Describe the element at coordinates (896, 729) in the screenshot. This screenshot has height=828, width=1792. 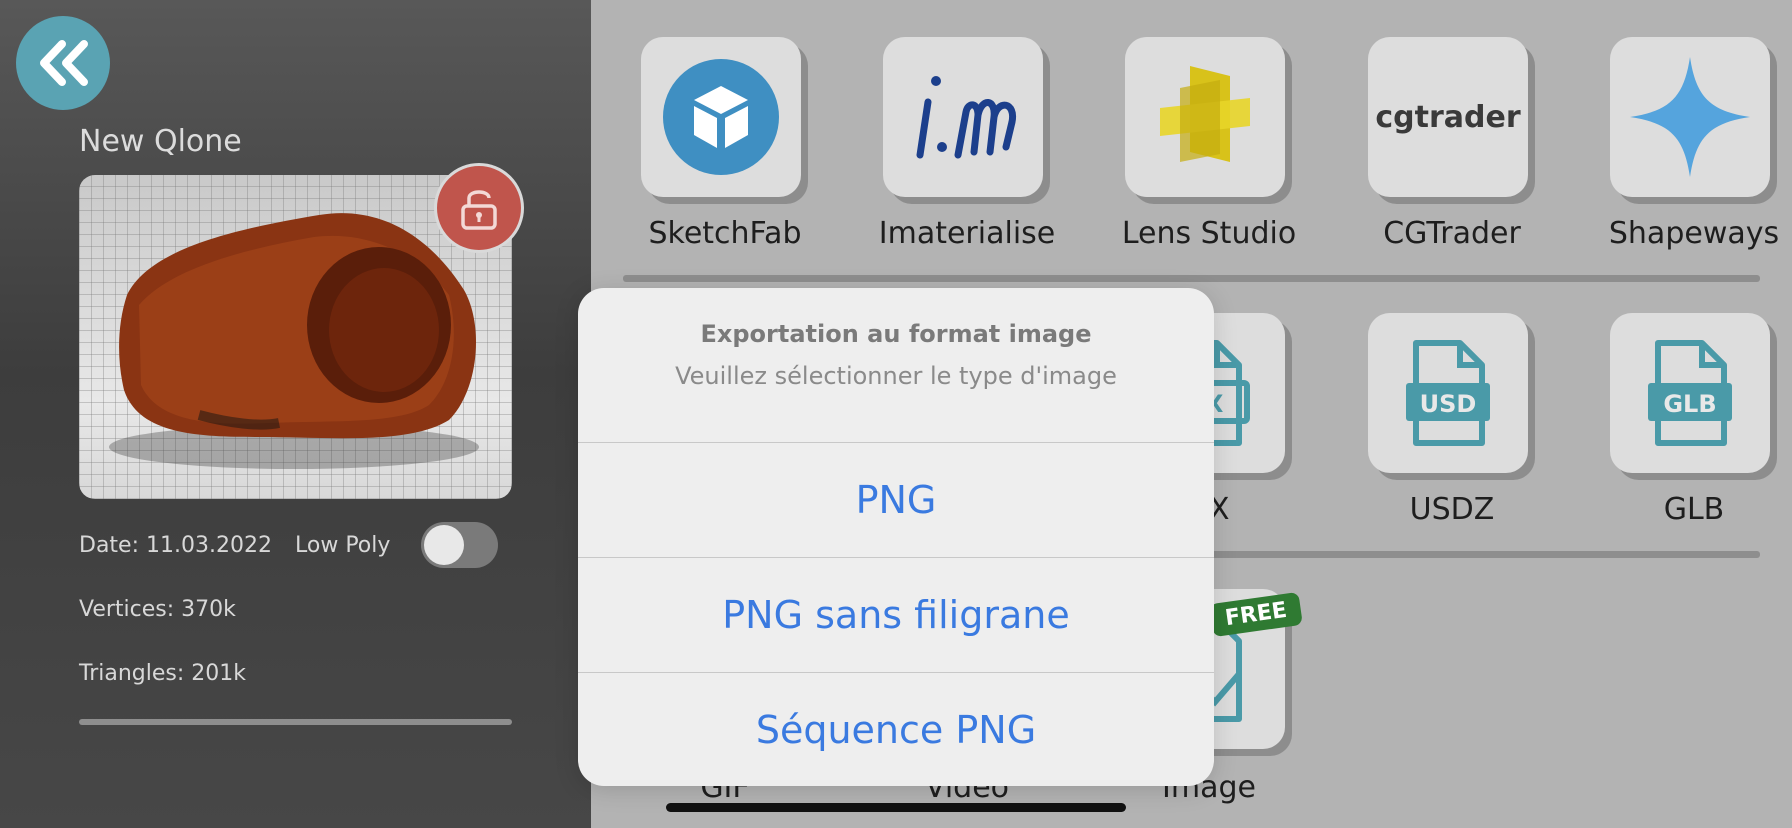
I see `option-png-sequence: Séquence PNG` at that location.